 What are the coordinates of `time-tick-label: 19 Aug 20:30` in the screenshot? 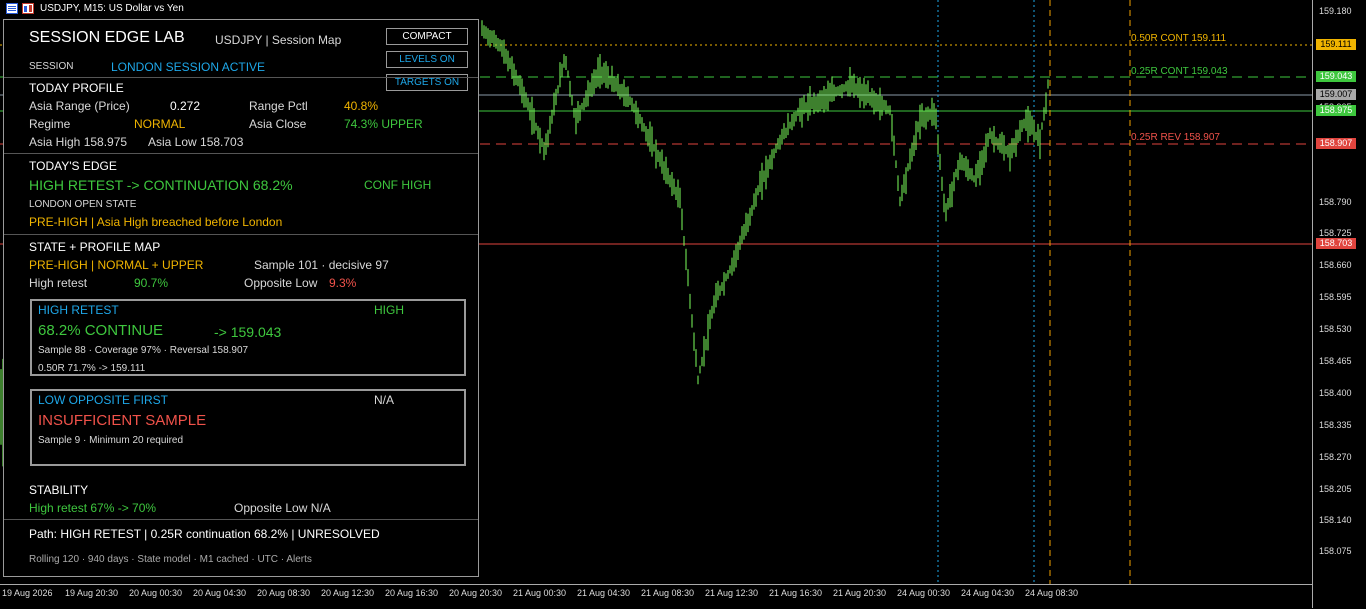 It's located at (92, 593).